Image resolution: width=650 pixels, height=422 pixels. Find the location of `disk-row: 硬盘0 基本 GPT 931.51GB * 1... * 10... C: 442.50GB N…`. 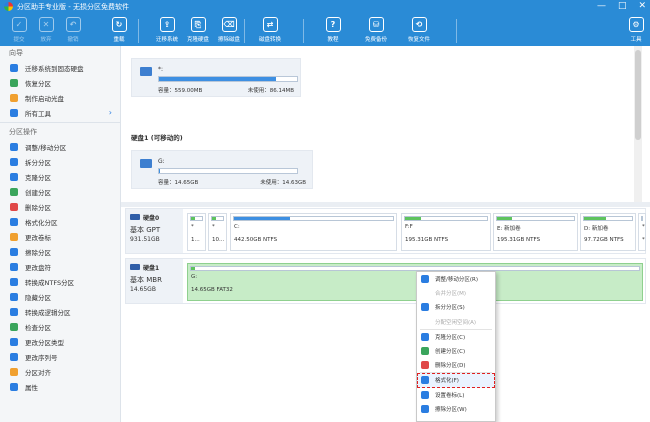

disk-row: 硬盘0 基本 GPT 931.51GB * 1... * 10... C: 442.50GB N… is located at coordinates (385, 231).